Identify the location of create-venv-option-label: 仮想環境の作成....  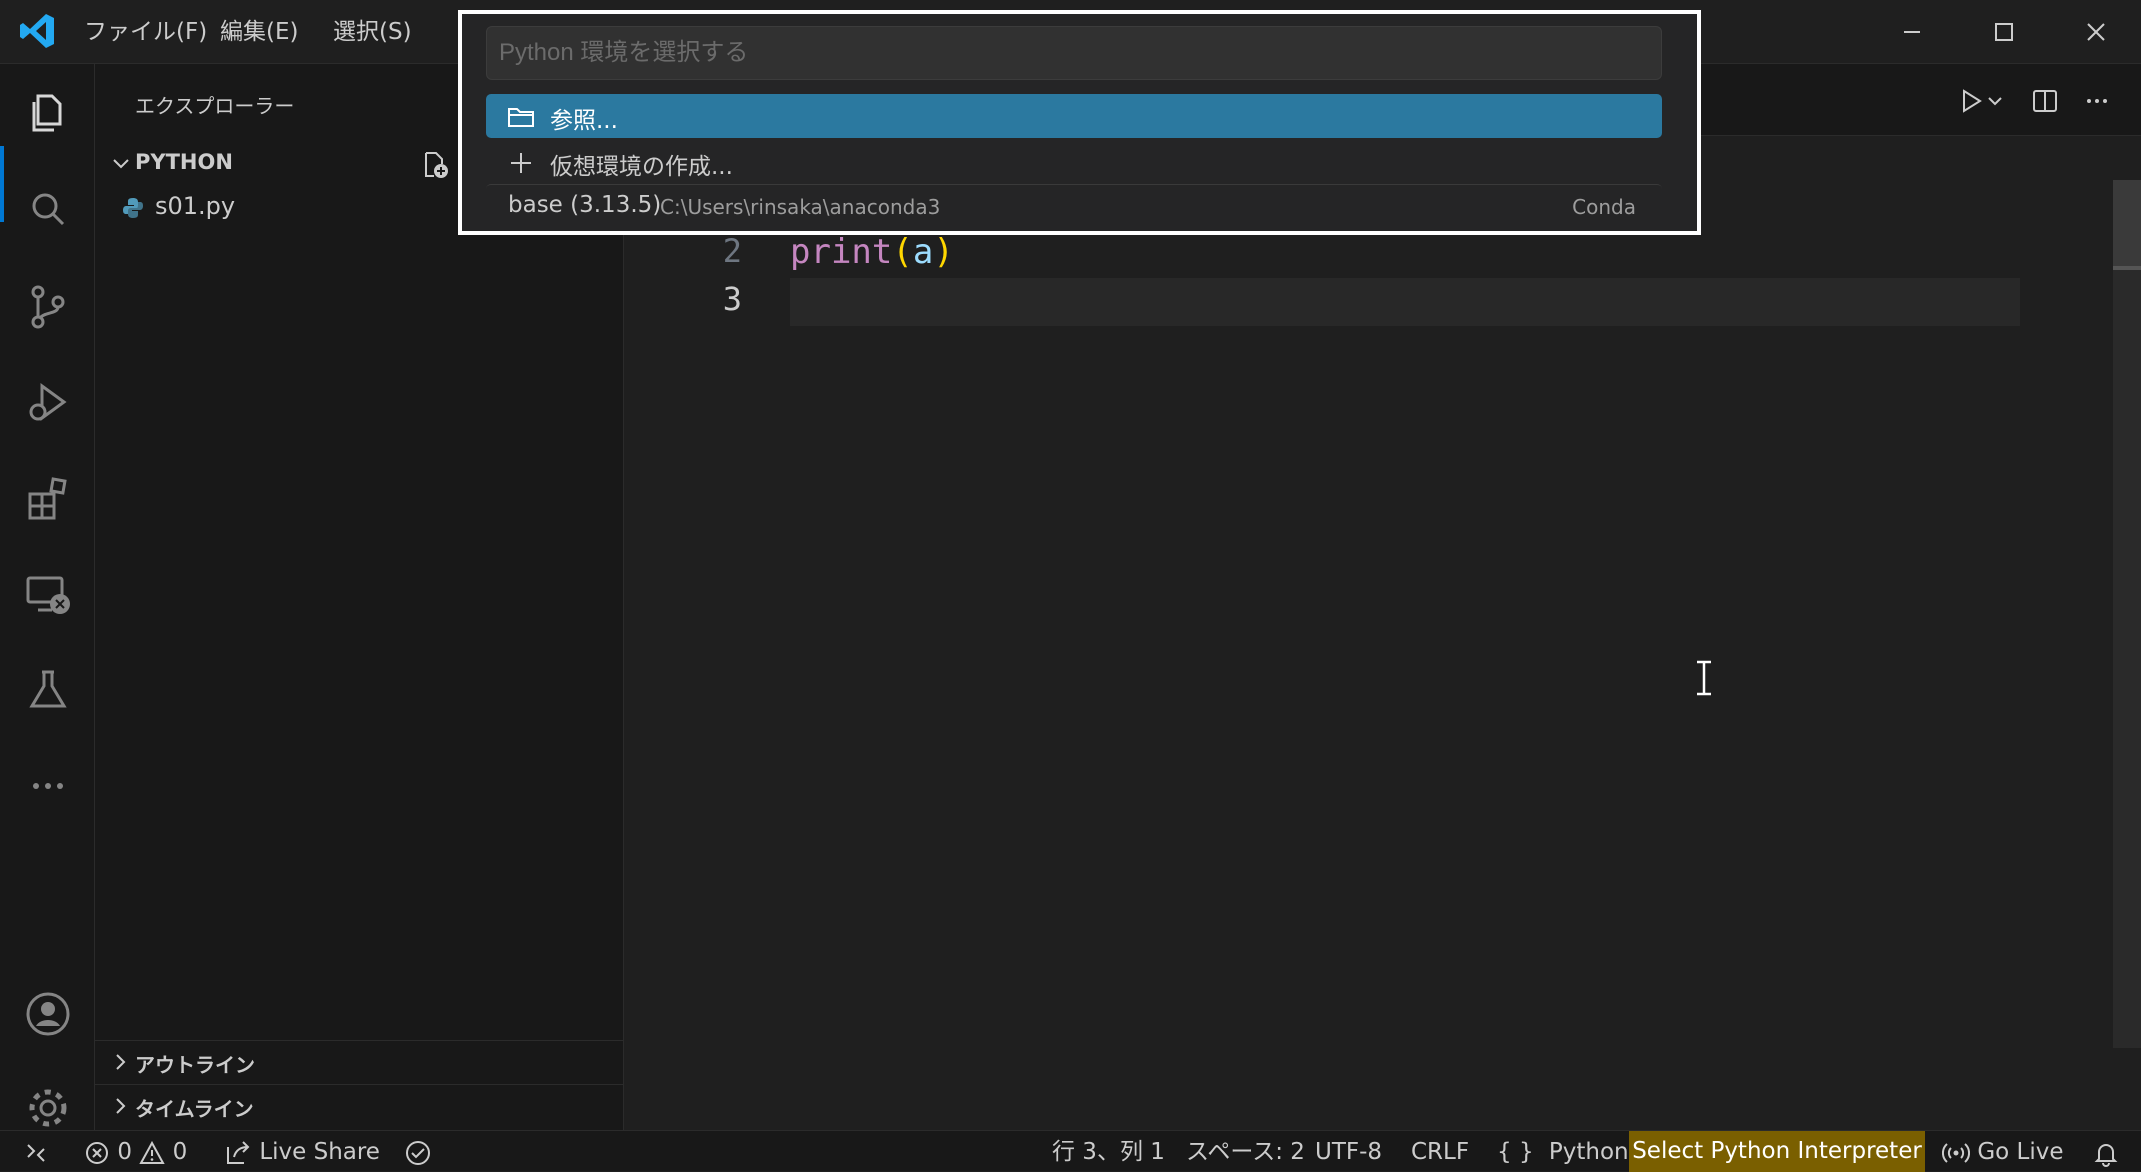
(641, 167).